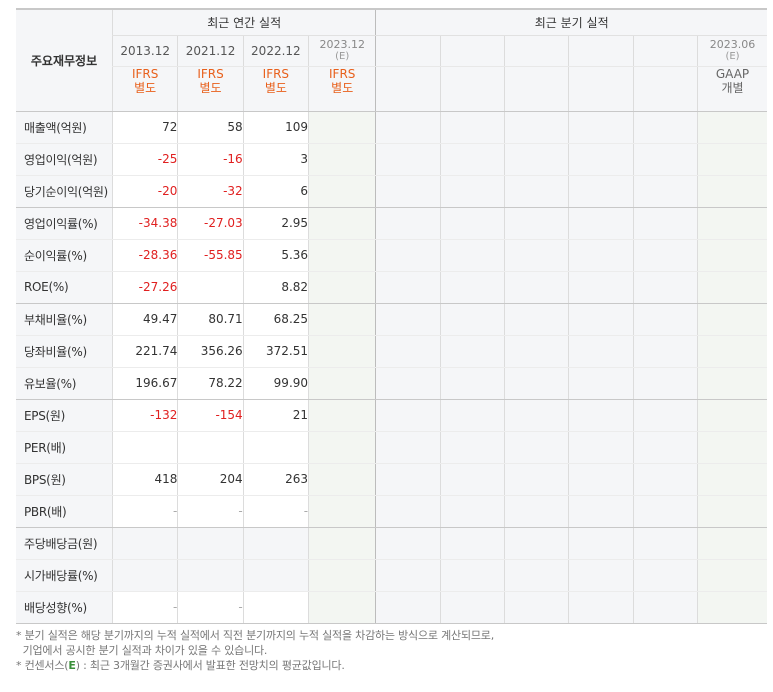  I want to click on value-cell: -27.26, so click(144, 287).